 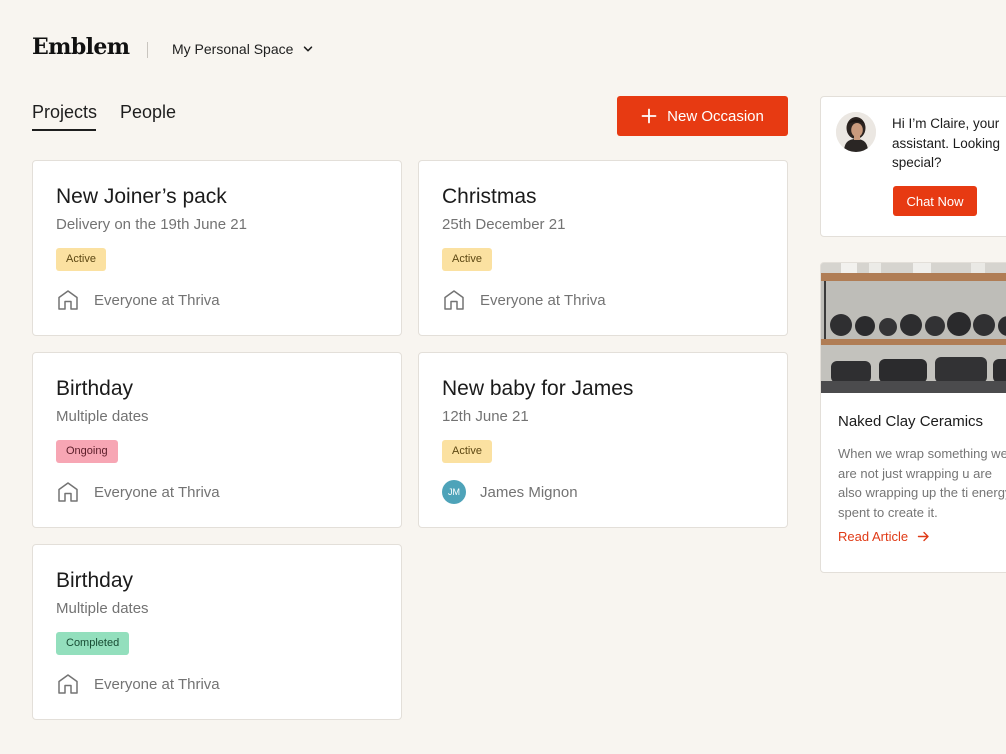 What do you see at coordinates (454, 492) in the screenshot?
I see `avatar: JM` at bounding box center [454, 492].